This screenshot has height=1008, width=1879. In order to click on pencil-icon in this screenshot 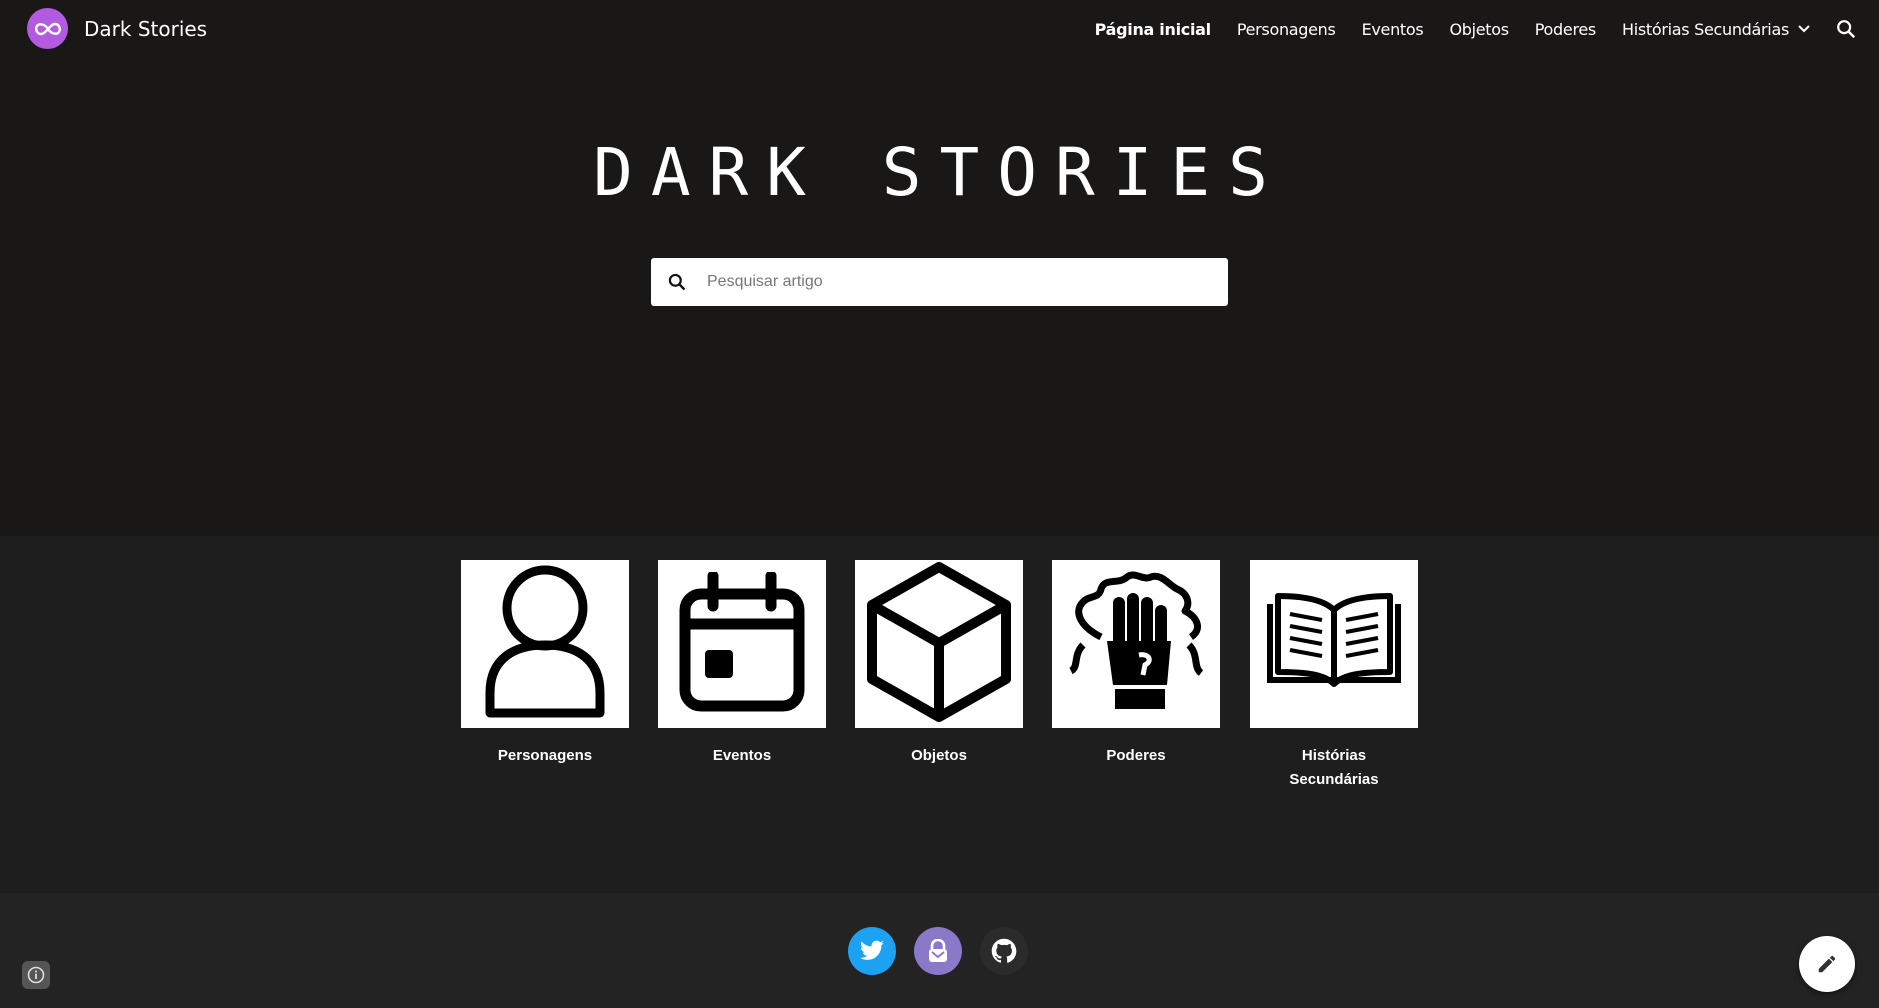, I will do `click(1827, 964)`.